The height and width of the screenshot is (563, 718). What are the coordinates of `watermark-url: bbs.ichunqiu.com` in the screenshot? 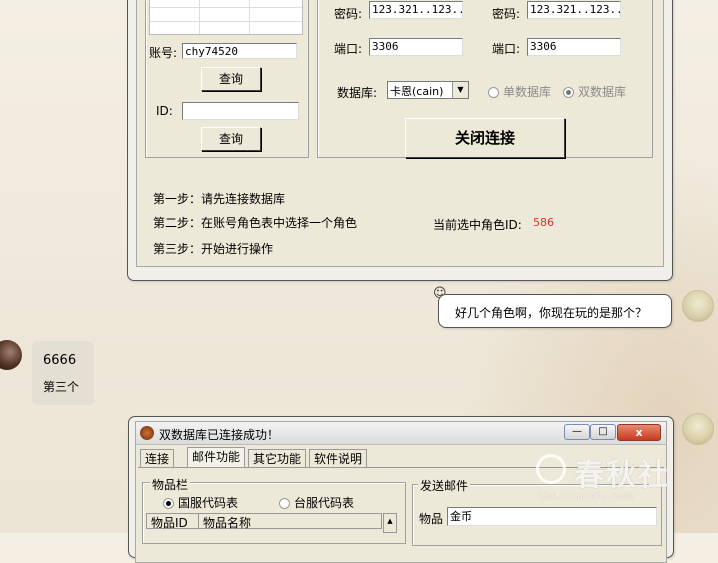 It's located at (586, 497).